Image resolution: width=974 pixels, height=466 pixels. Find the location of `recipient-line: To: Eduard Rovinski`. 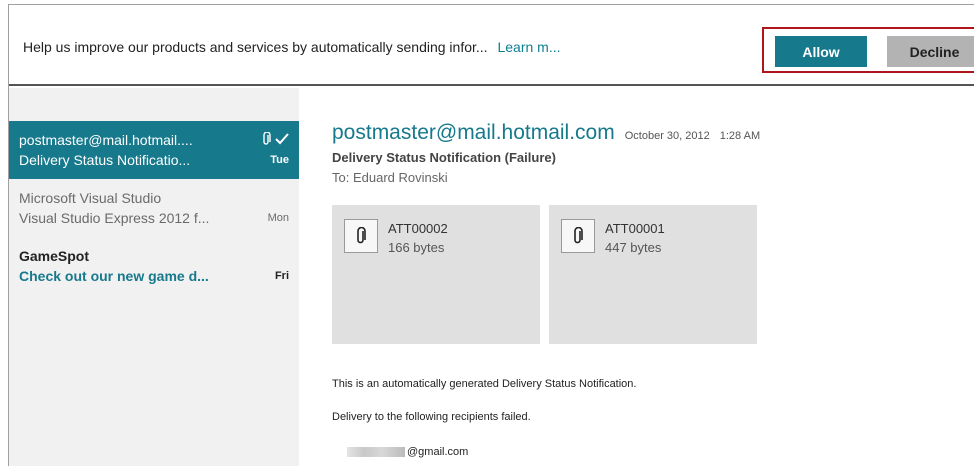

recipient-line: To: Eduard Rovinski is located at coordinates (390, 177).